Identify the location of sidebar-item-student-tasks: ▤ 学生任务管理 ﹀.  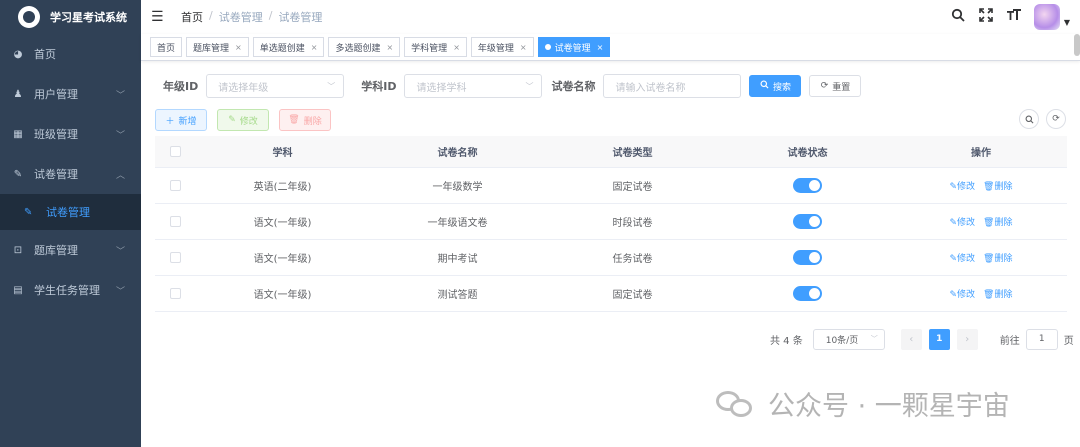
(70, 290).